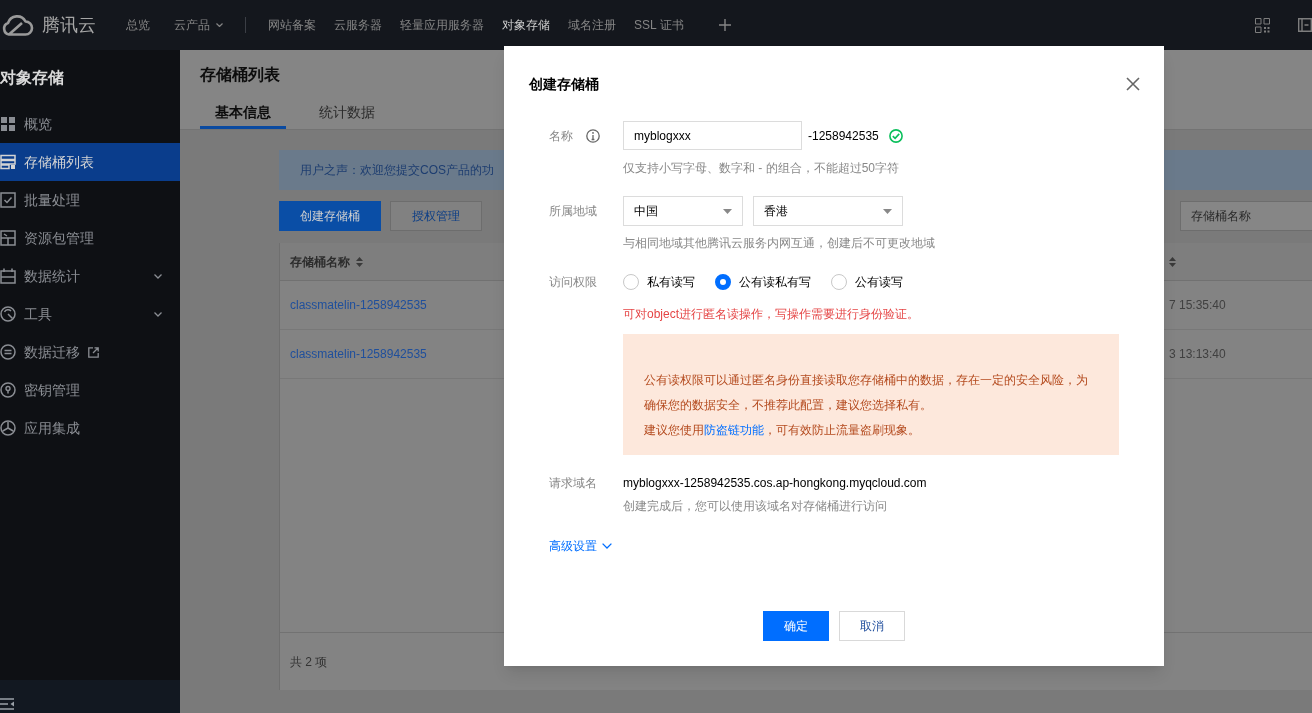 Image resolution: width=1312 pixels, height=713 pixels. What do you see at coordinates (1197, 354) in the screenshot?
I see `table-cell-text: 3 13:13:40` at bounding box center [1197, 354].